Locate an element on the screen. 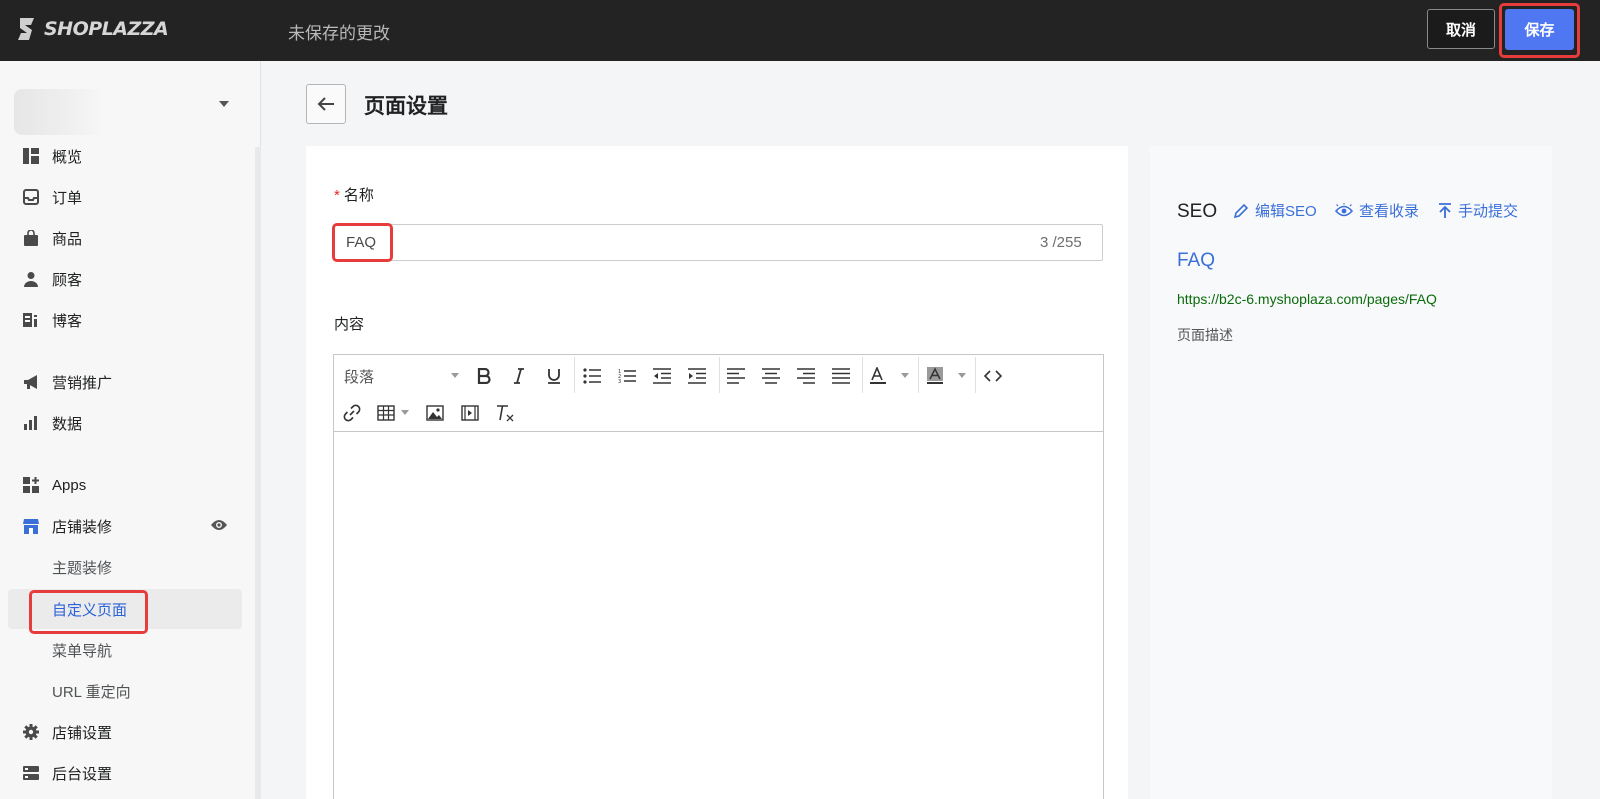 This screenshot has height=799, width=1600. shoplazza-logo: SHOPLAZZA is located at coordinates (92, 29).